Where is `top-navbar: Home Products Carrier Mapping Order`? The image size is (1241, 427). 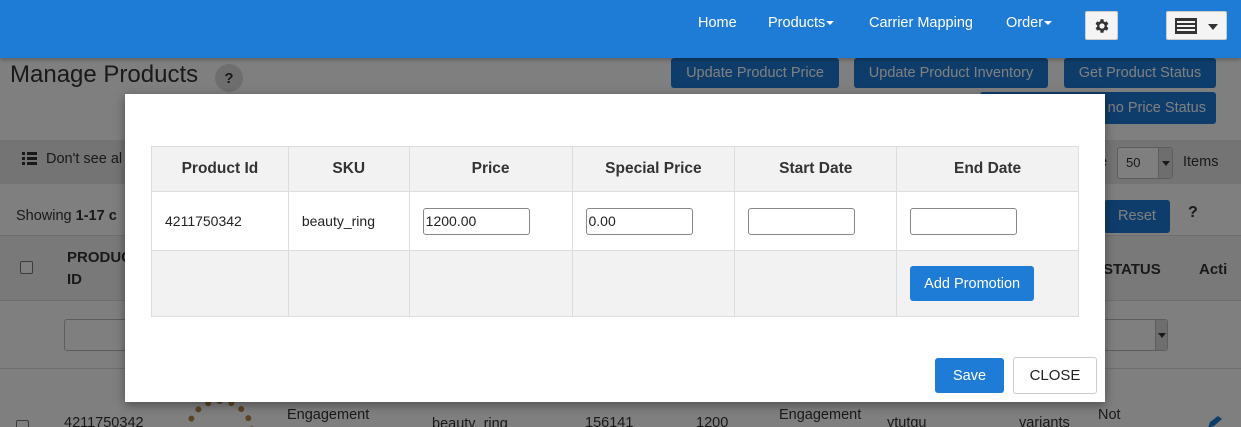 top-navbar: Home Products Carrier Mapping Order is located at coordinates (620, 29).